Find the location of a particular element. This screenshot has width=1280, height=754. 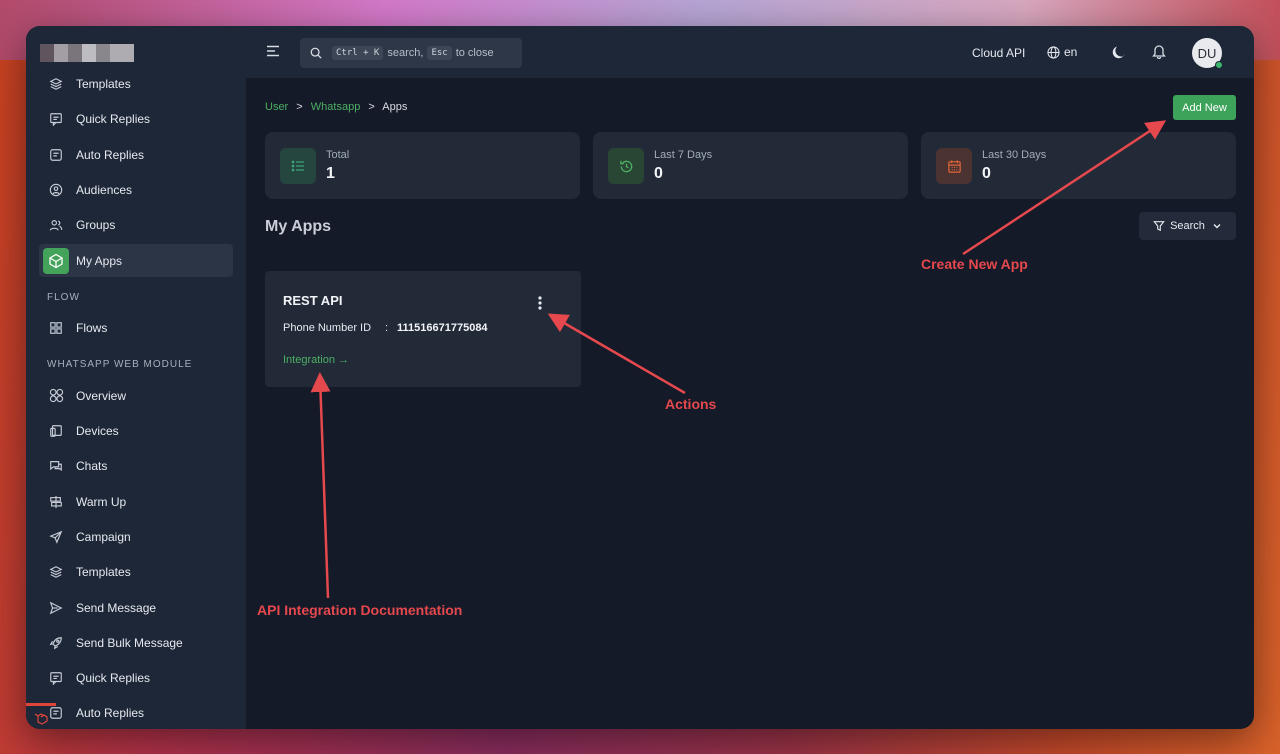

global-search: Ctrl + K search, Esc to close is located at coordinates (411, 53).